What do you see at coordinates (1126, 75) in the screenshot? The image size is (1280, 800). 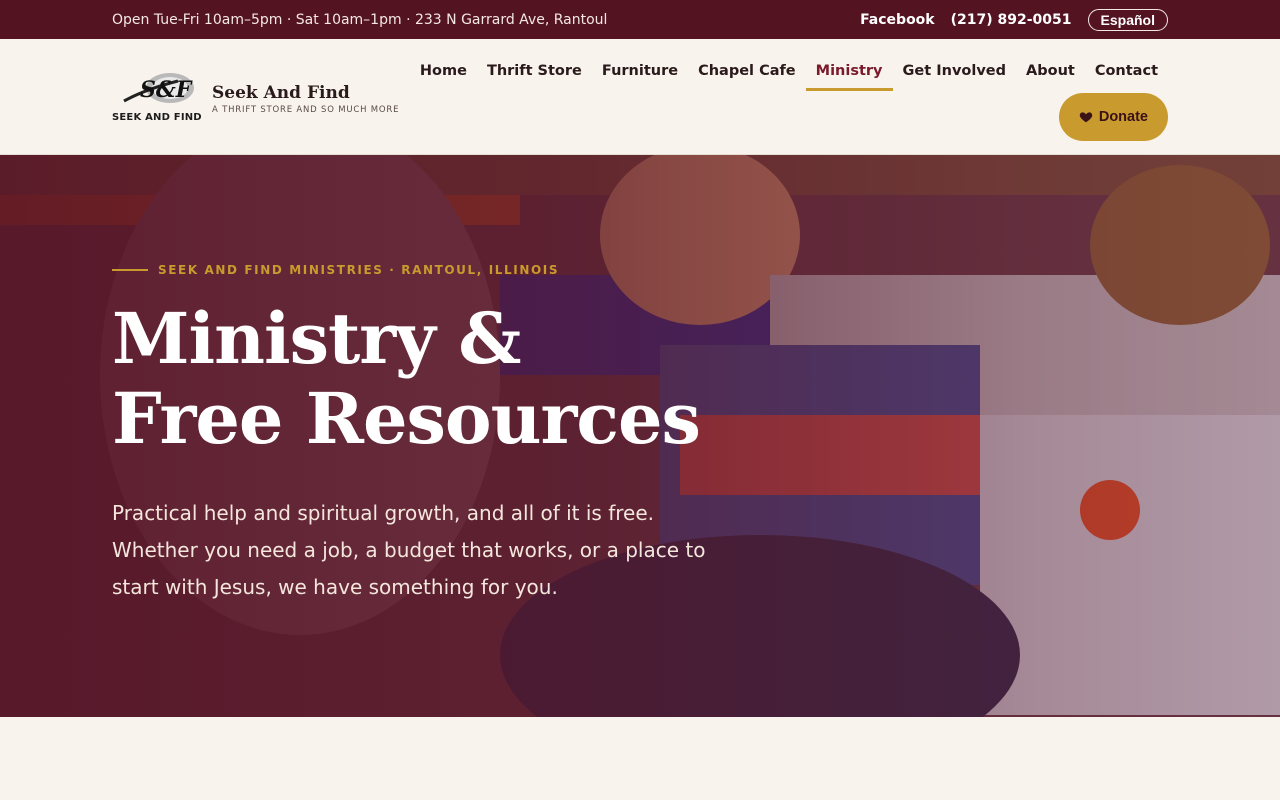 I see `nav-item-contact: Contact` at bounding box center [1126, 75].